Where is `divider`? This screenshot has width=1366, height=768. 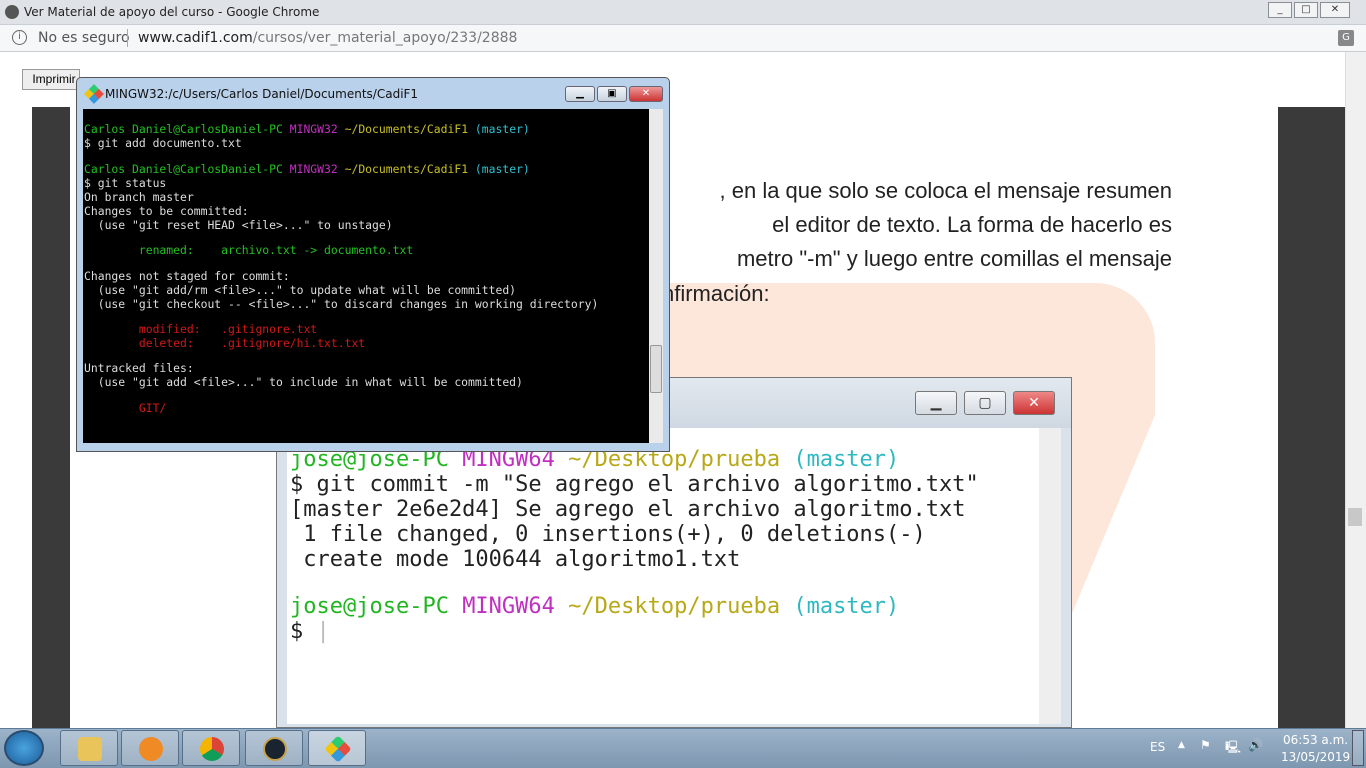 divider is located at coordinates (127, 38).